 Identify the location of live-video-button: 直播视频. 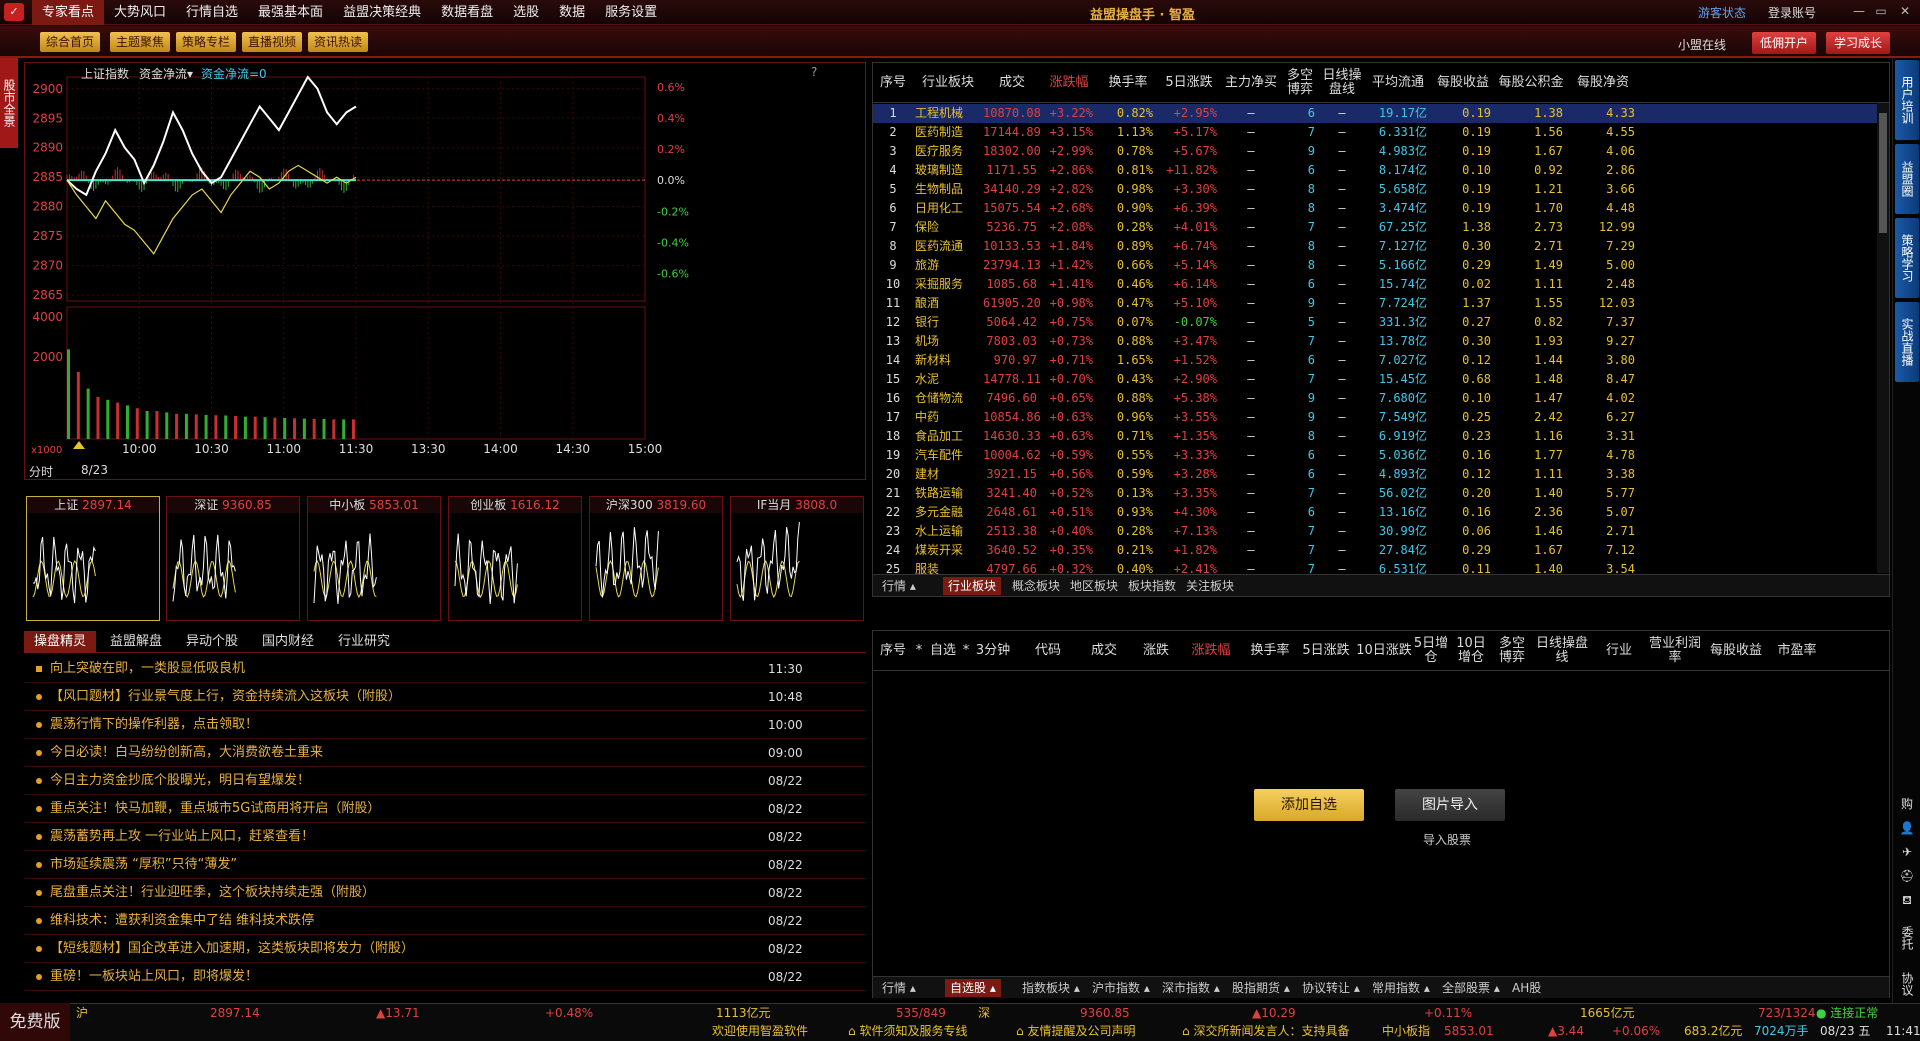
(272, 42).